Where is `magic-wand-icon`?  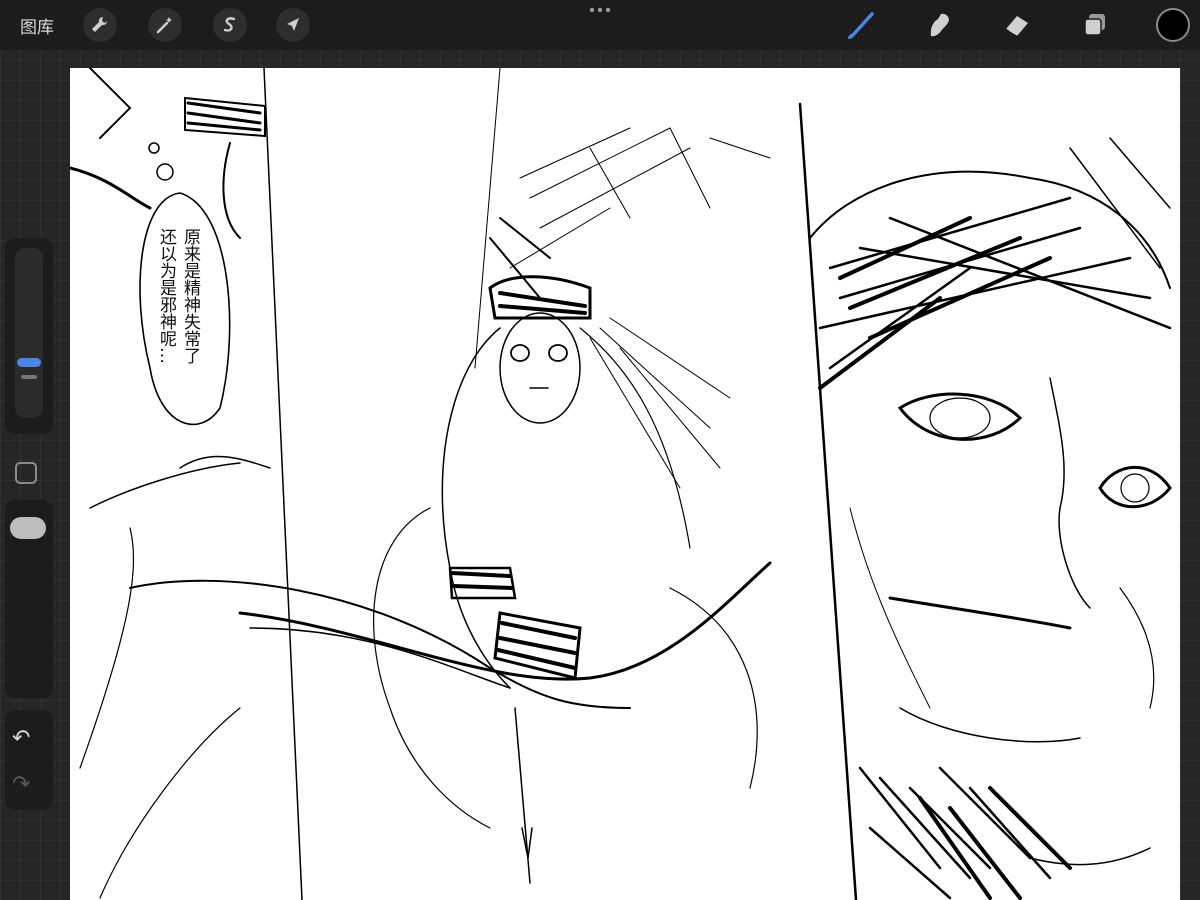
magic-wand-icon is located at coordinates (164, 25).